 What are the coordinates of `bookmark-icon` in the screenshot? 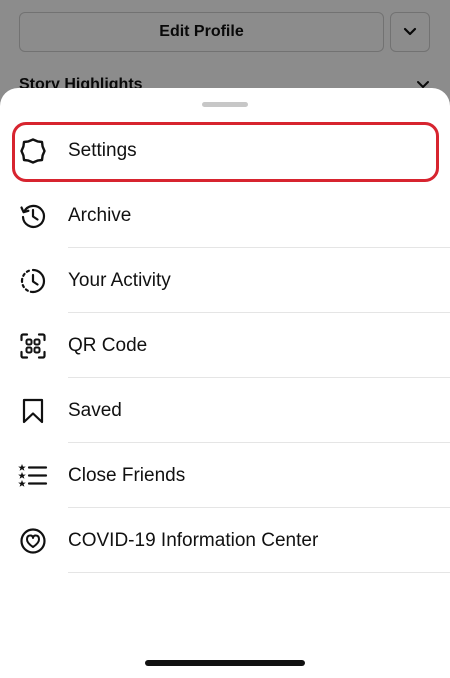 It's located at (33, 411).